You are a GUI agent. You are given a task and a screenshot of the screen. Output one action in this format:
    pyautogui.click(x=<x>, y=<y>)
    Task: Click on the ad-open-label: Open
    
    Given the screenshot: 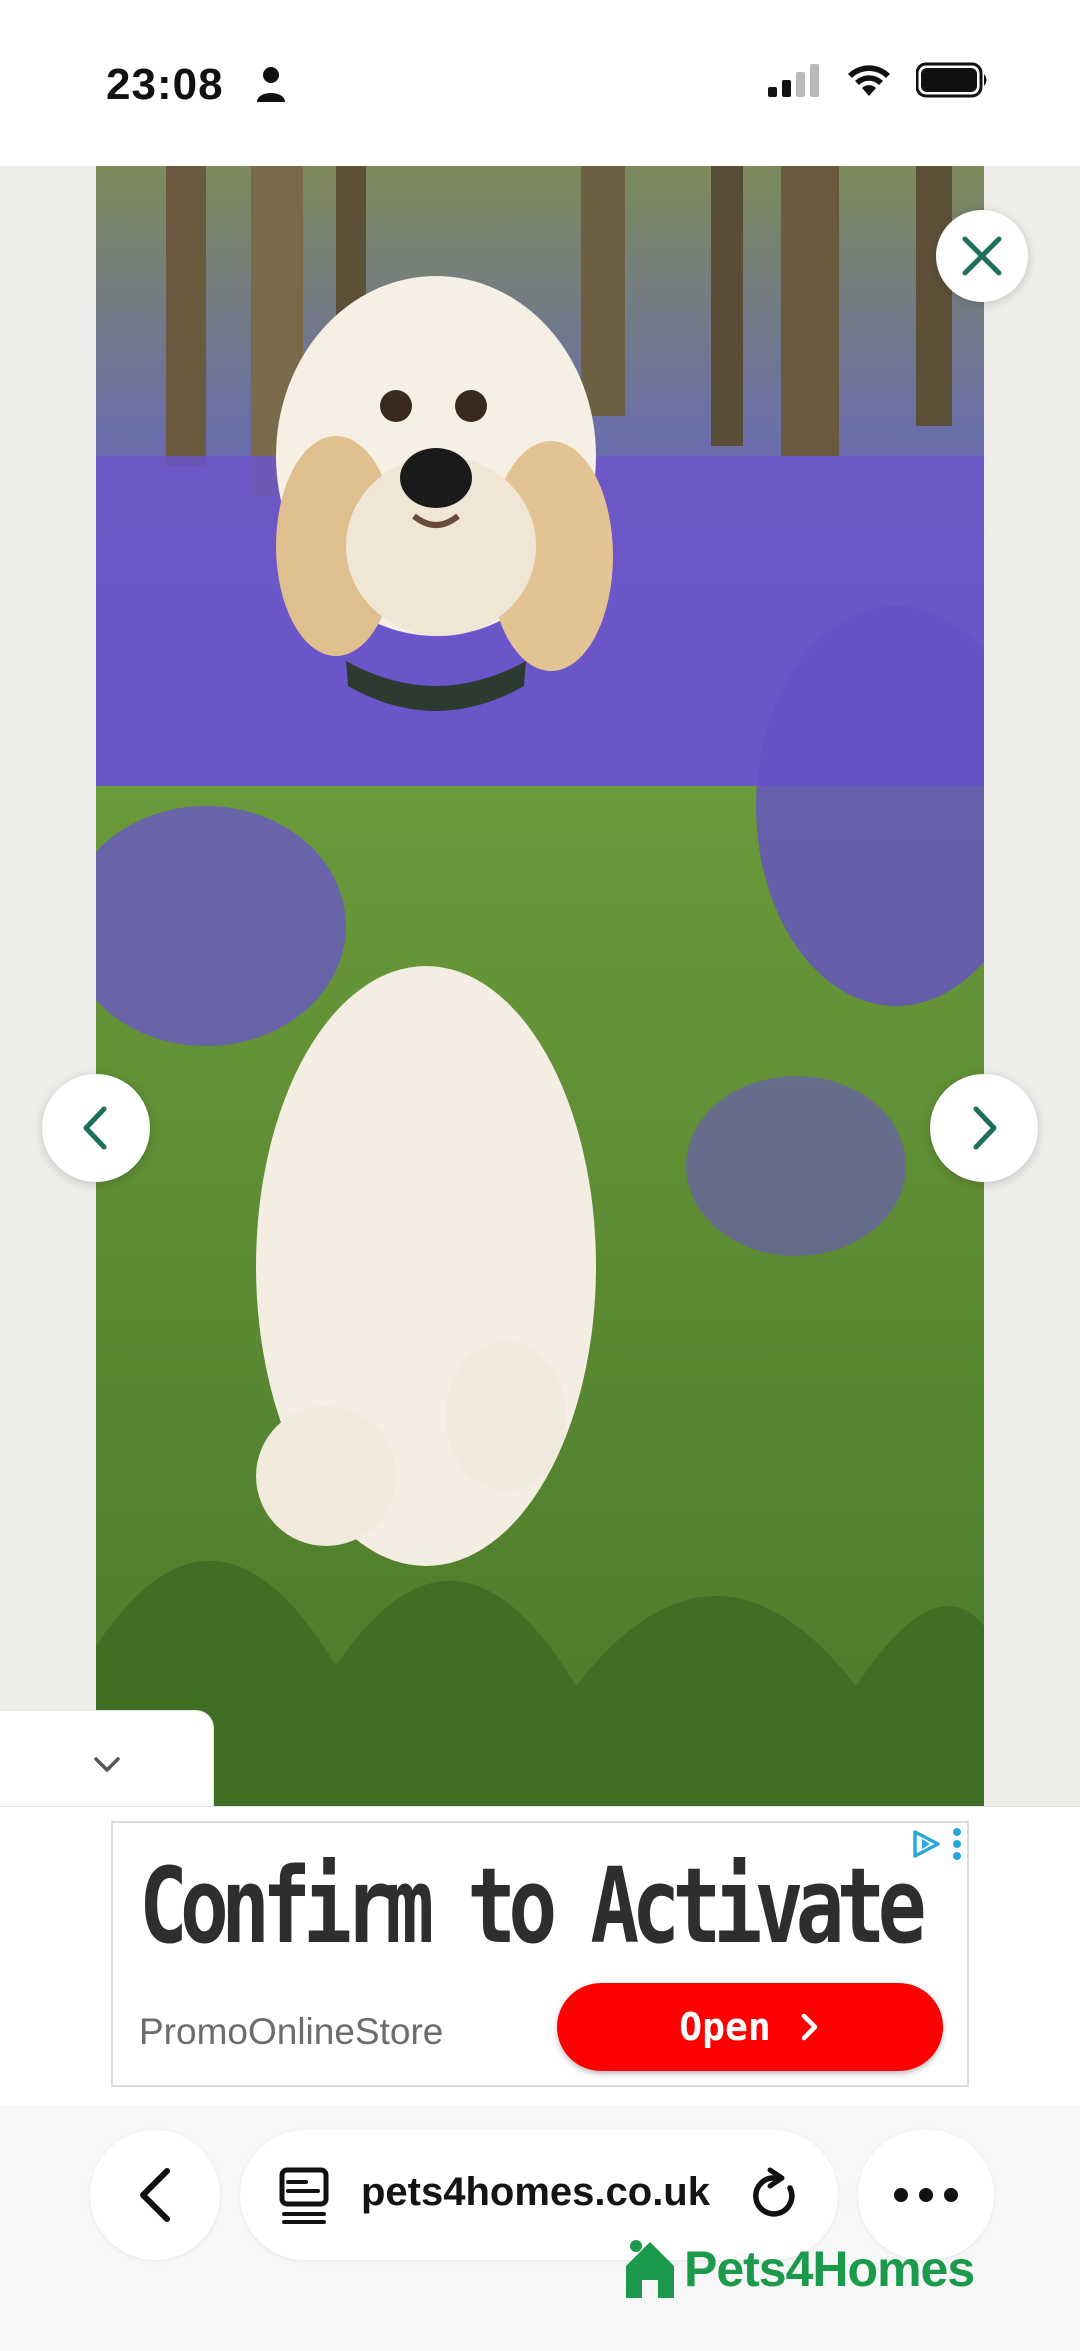 What is the action you would take?
    pyautogui.click(x=725, y=2027)
    